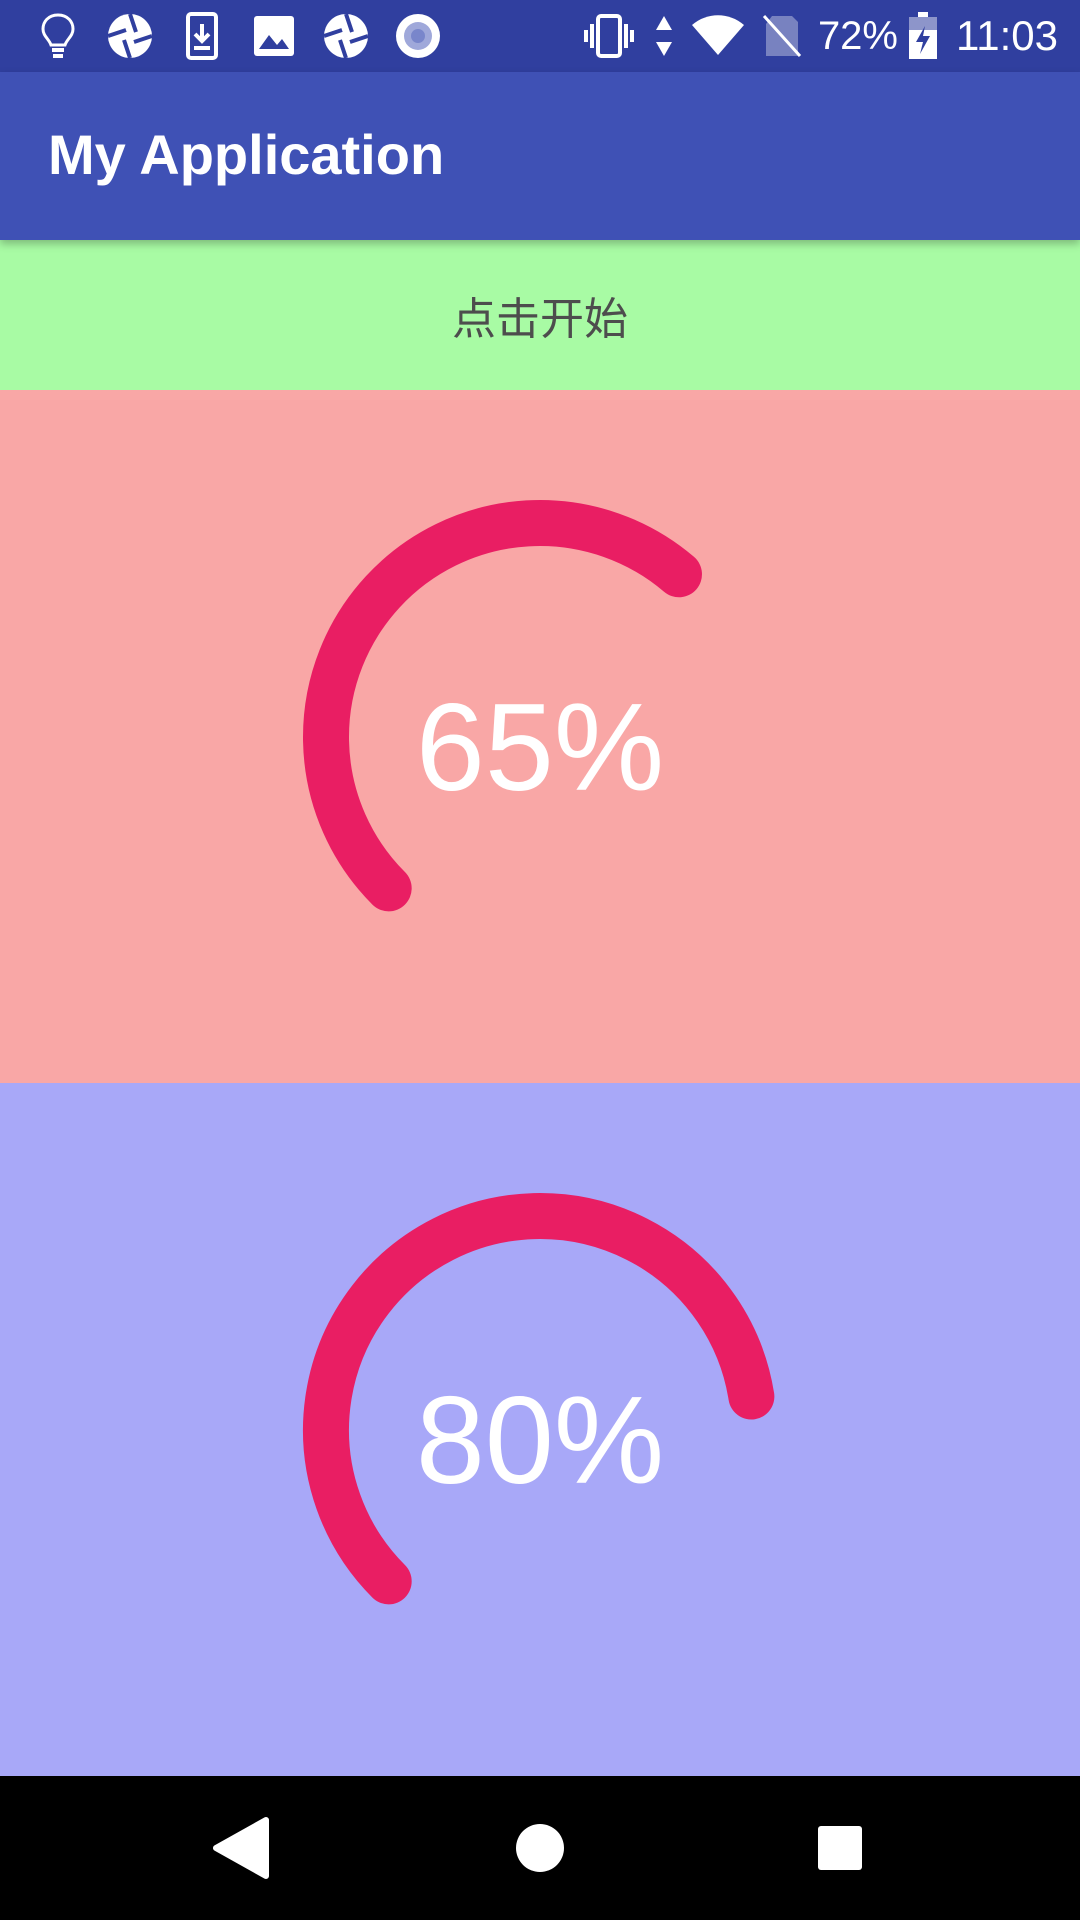  Describe the element at coordinates (540, 1441) in the screenshot. I see `progress-value-2: 80%` at that location.